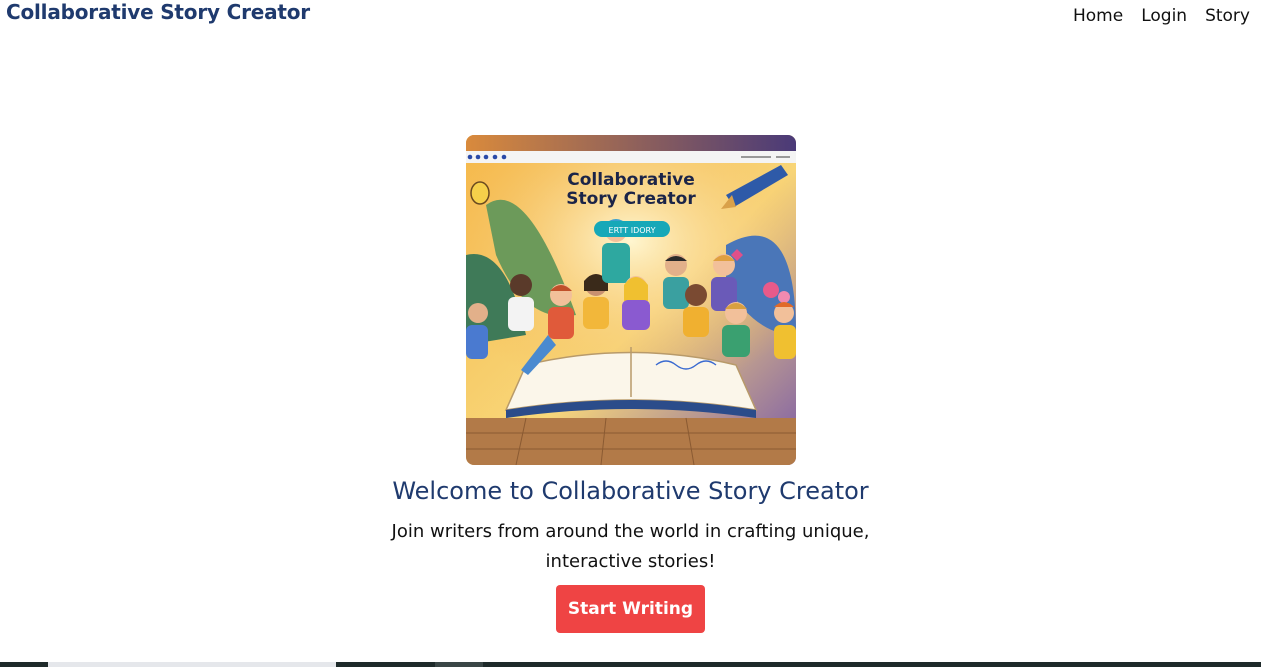  Describe the element at coordinates (630, 300) in the screenshot. I see `hero-illustration: ERTT IDORY Collaborative Story Creator` at that location.